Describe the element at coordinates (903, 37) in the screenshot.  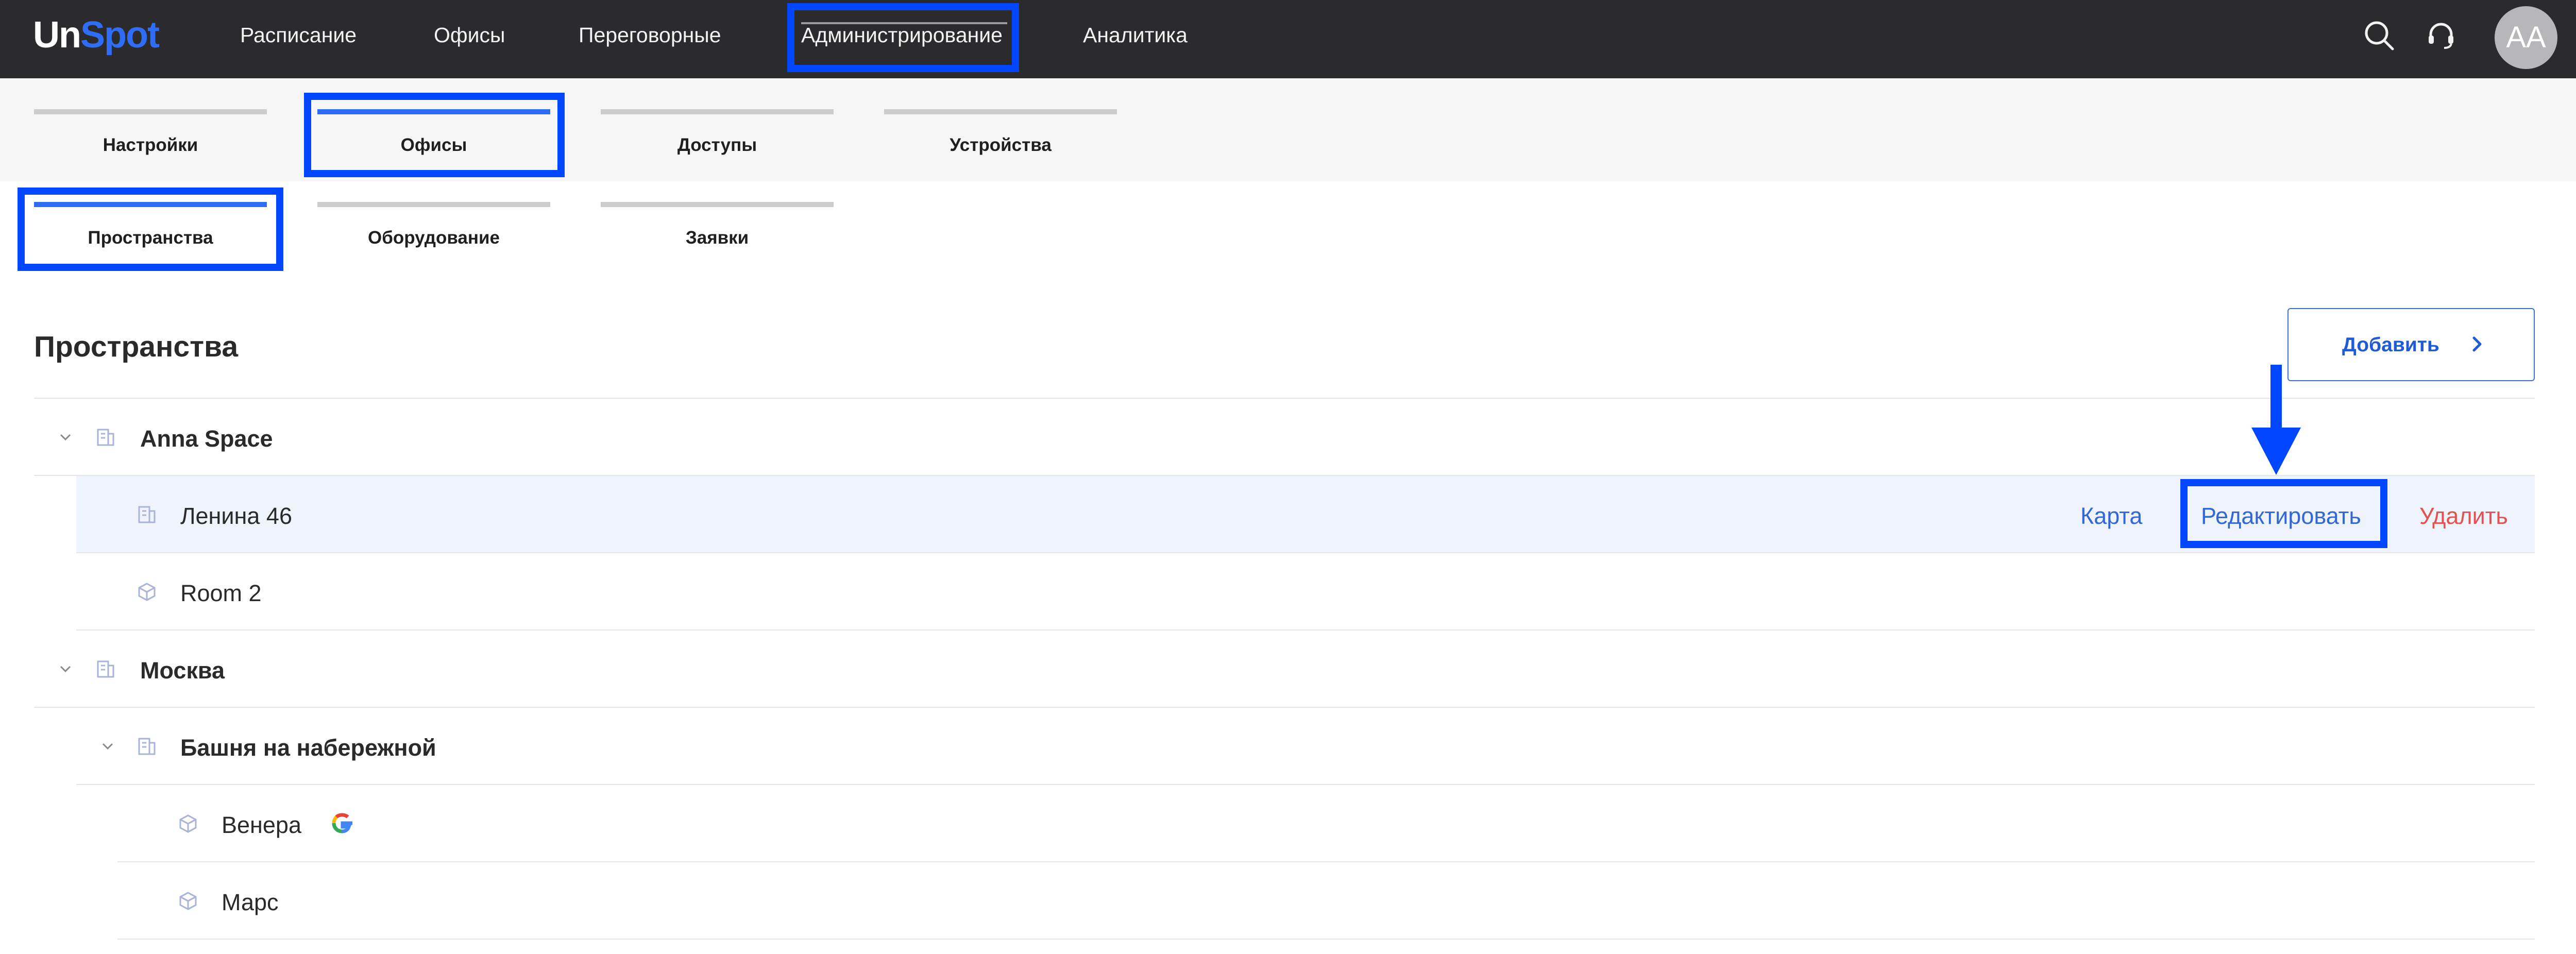
I see `highlight-frame-administration` at that location.